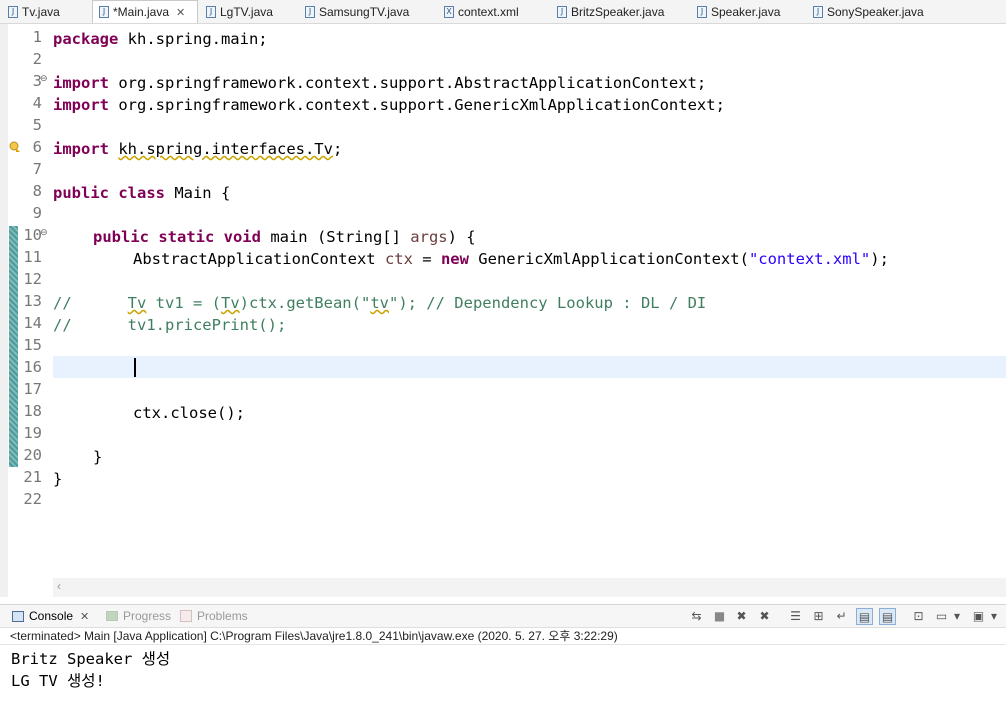 The width and height of the screenshot is (1006, 715). I want to click on variable: ctx, so click(398, 259).